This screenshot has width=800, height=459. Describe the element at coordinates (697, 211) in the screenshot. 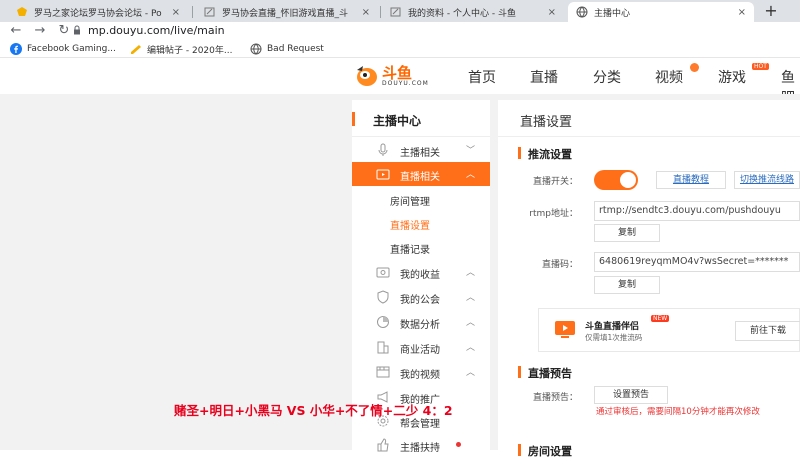

I see `rtmp-address-field: rtmp://sendtc3.douyu.com/pushdouyu` at that location.